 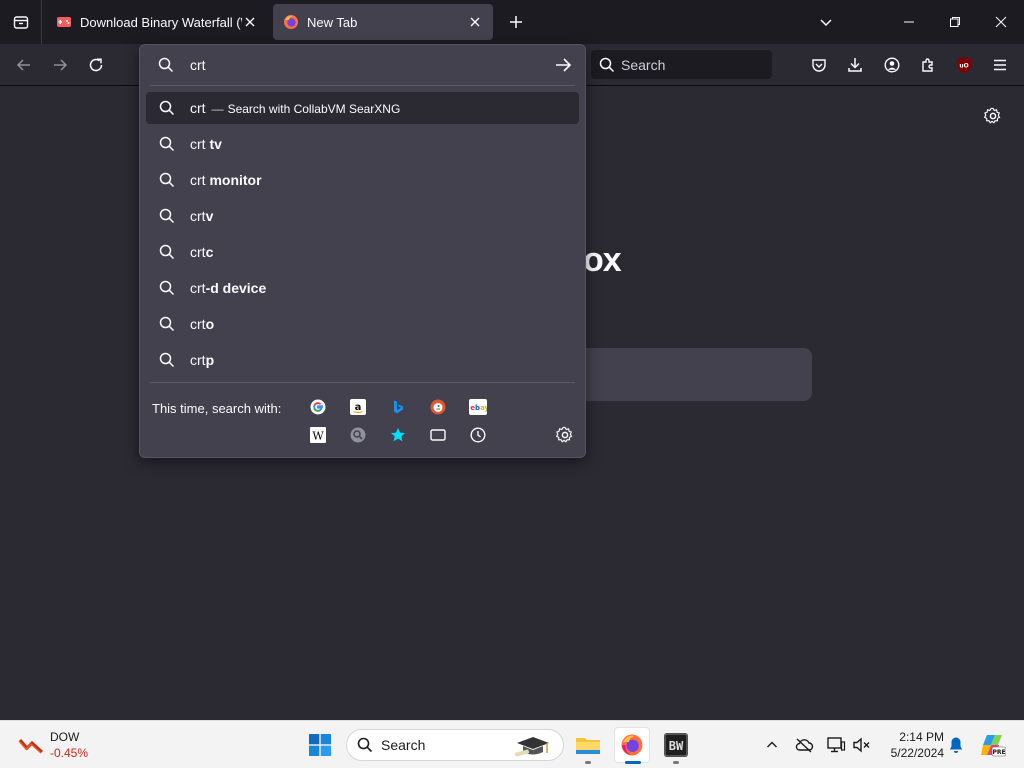 I want to click on account-icon, so click(x=892, y=65).